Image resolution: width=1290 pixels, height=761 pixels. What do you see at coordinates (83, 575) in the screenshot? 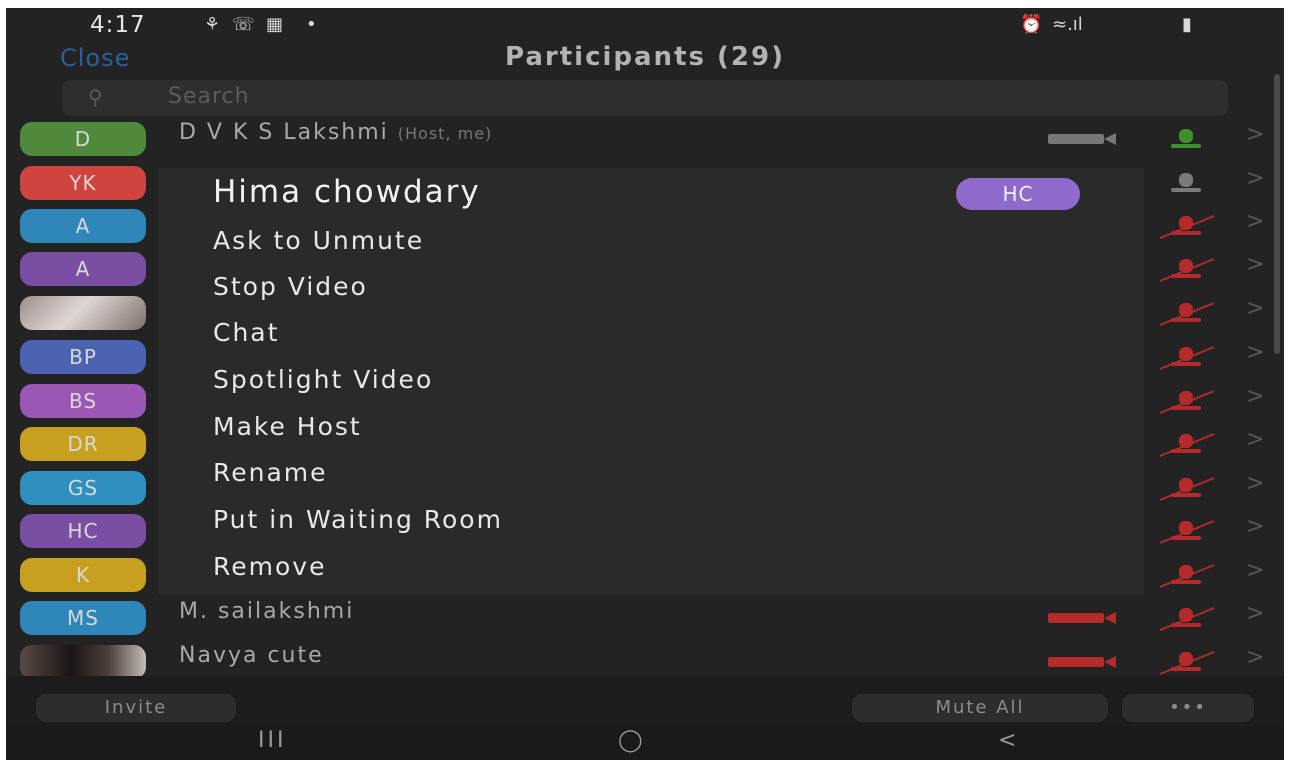
I see `participant-avatar: K` at bounding box center [83, 575].